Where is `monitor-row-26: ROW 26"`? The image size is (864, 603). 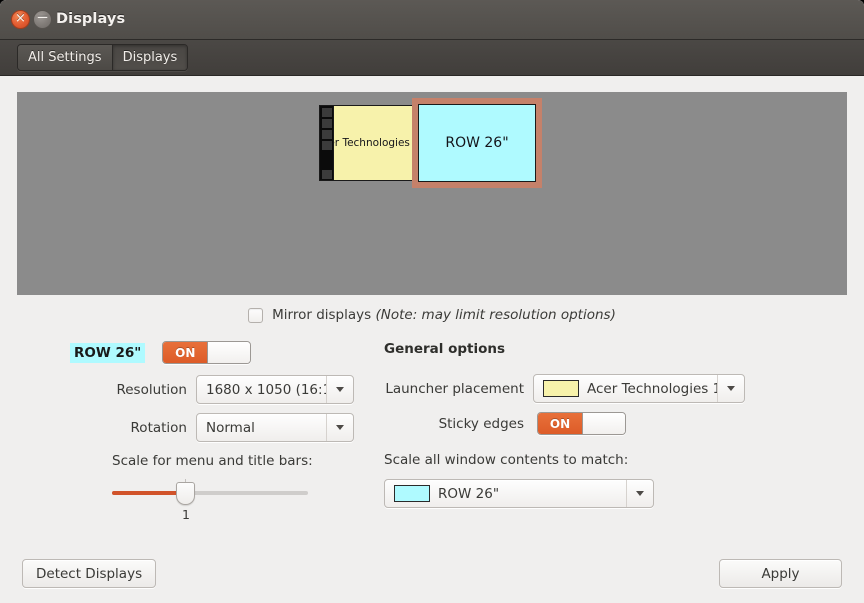
monitor-row-26: ROW 26" is located at coordinates (477, 143).